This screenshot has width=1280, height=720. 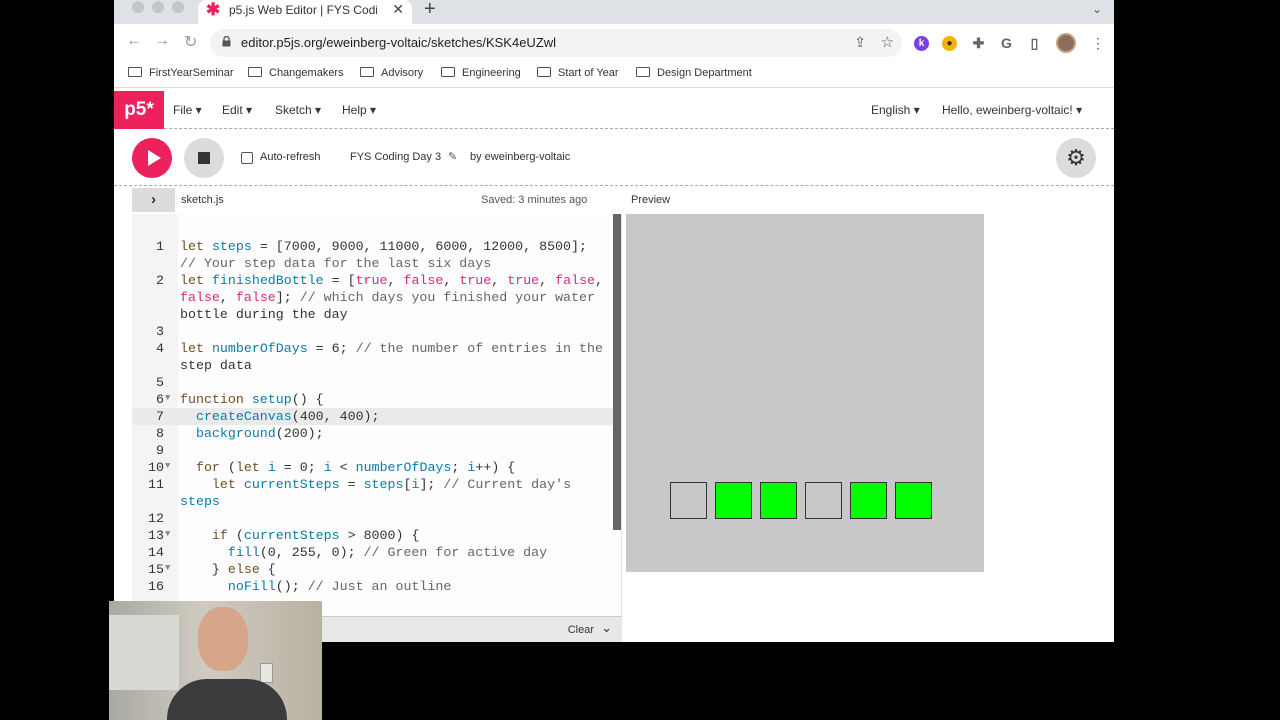 I want to click on preview-label: Preview, so click(x=651, y=200).